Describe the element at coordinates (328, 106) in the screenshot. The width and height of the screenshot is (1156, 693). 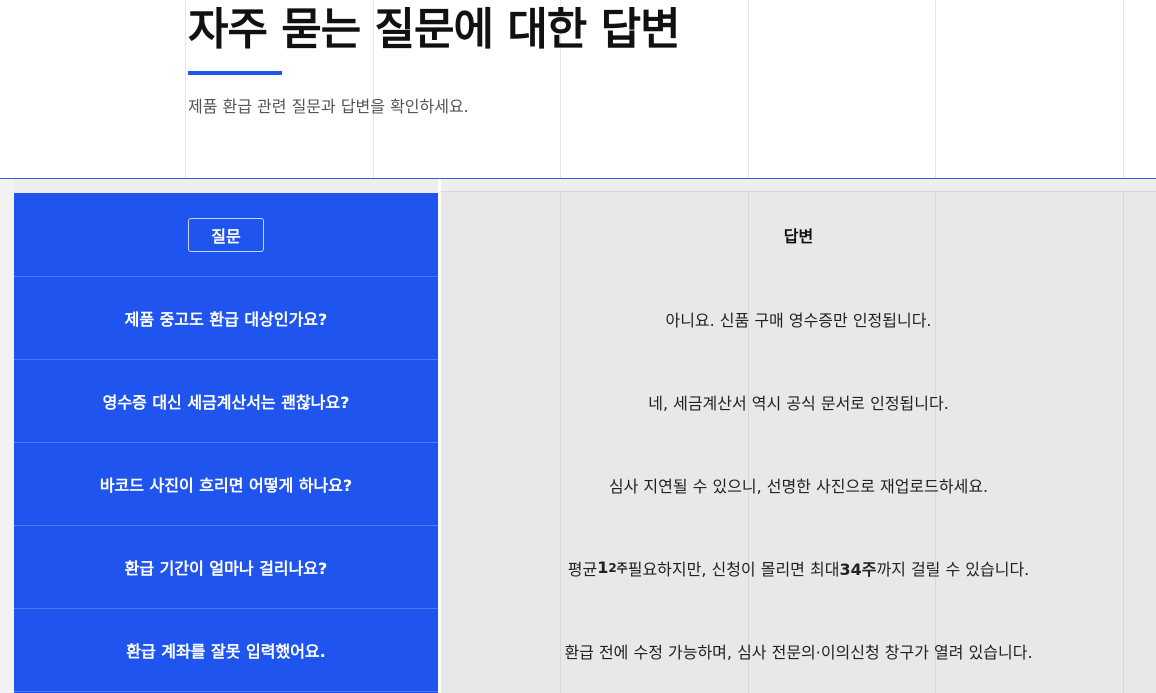
I see `page-subtitle: 제품 환급 관련 질문과 답변을 확인하세요.` at that location.